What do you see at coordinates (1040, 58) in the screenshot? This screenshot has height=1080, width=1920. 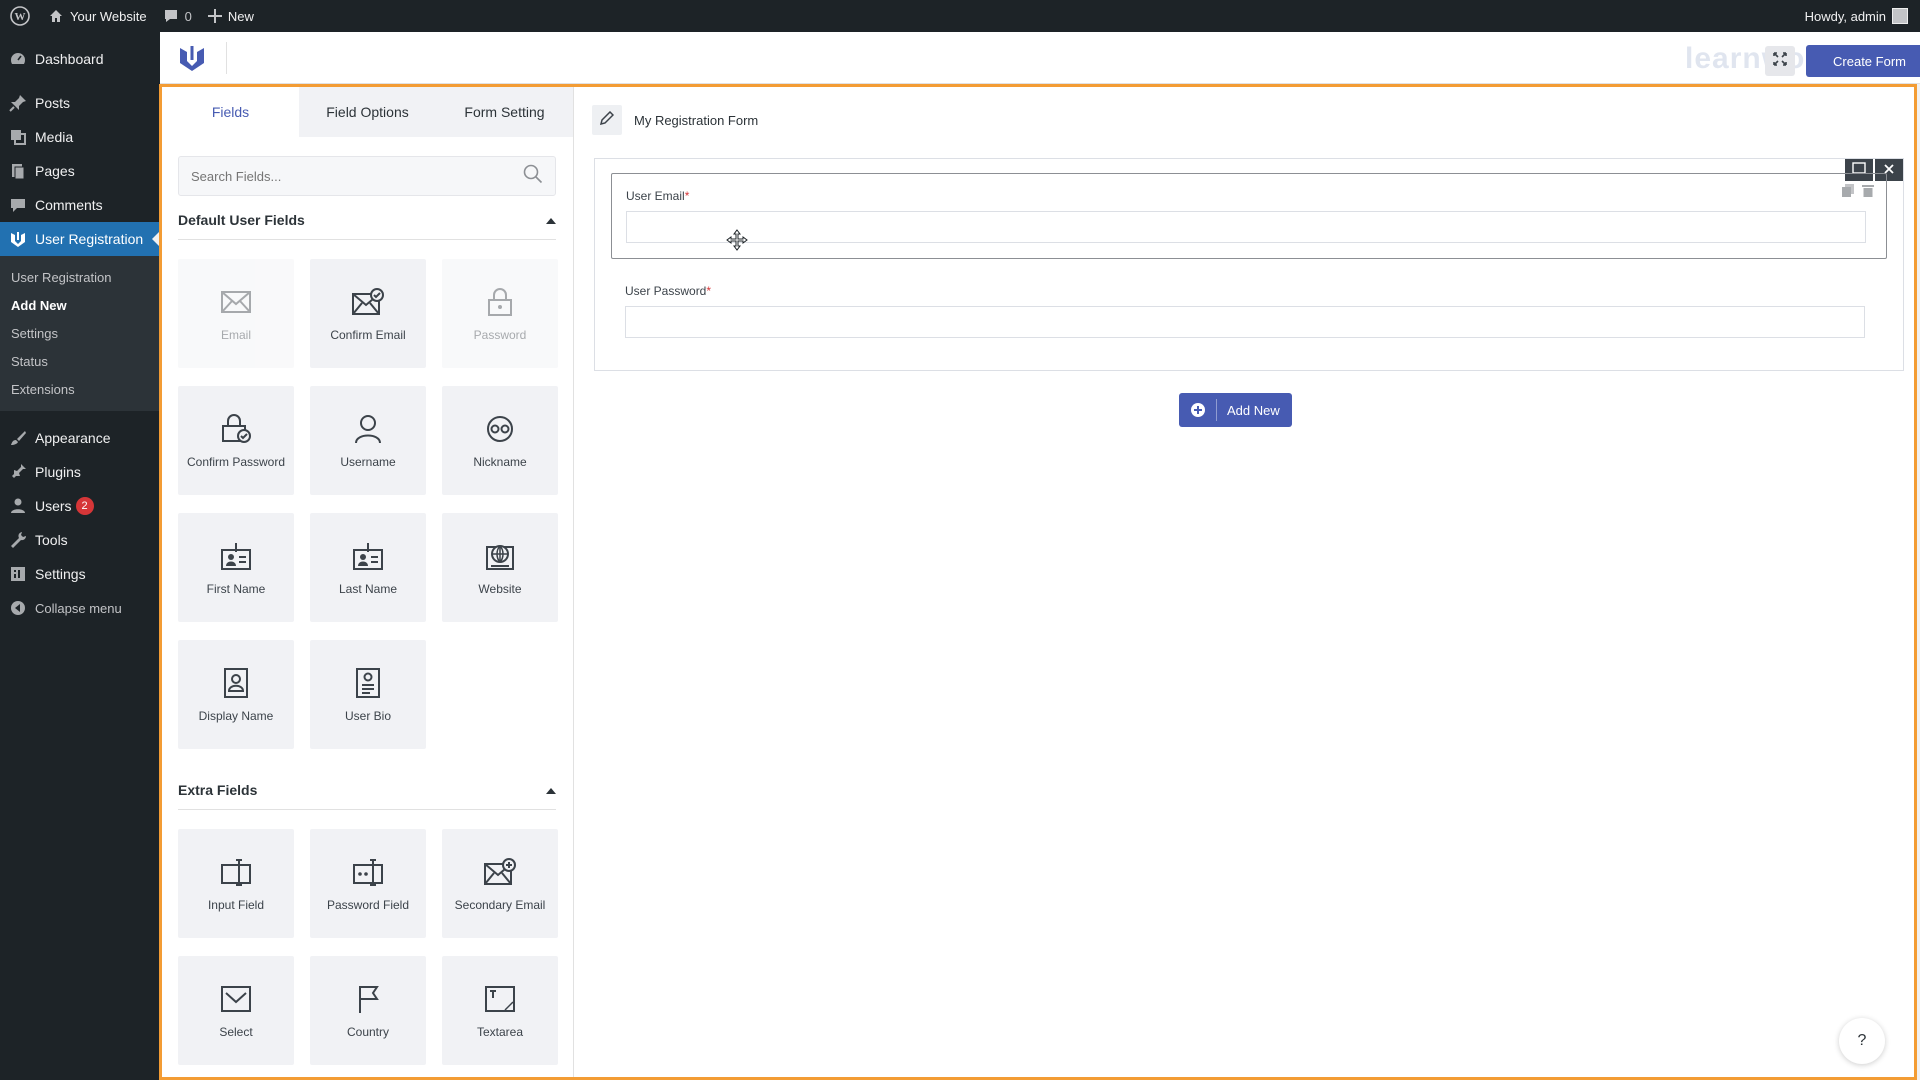 I see `builder-topbar: learnwoo Create Form` at bounding box center [1040, 58].